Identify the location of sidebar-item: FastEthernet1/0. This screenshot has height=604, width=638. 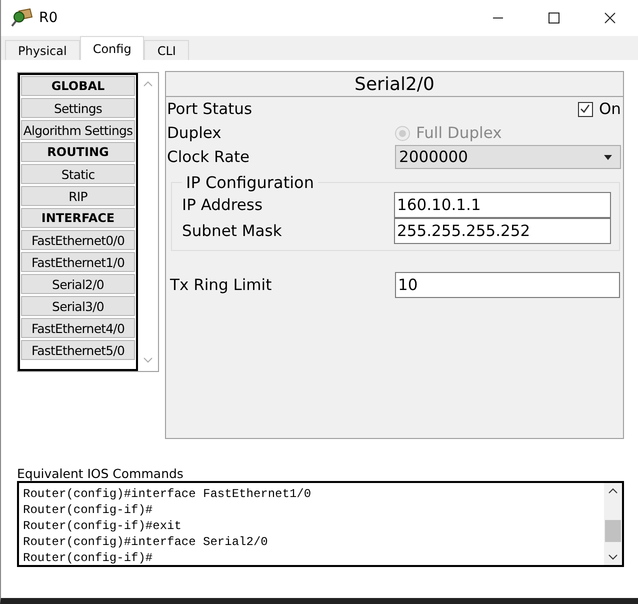
(78, 262).